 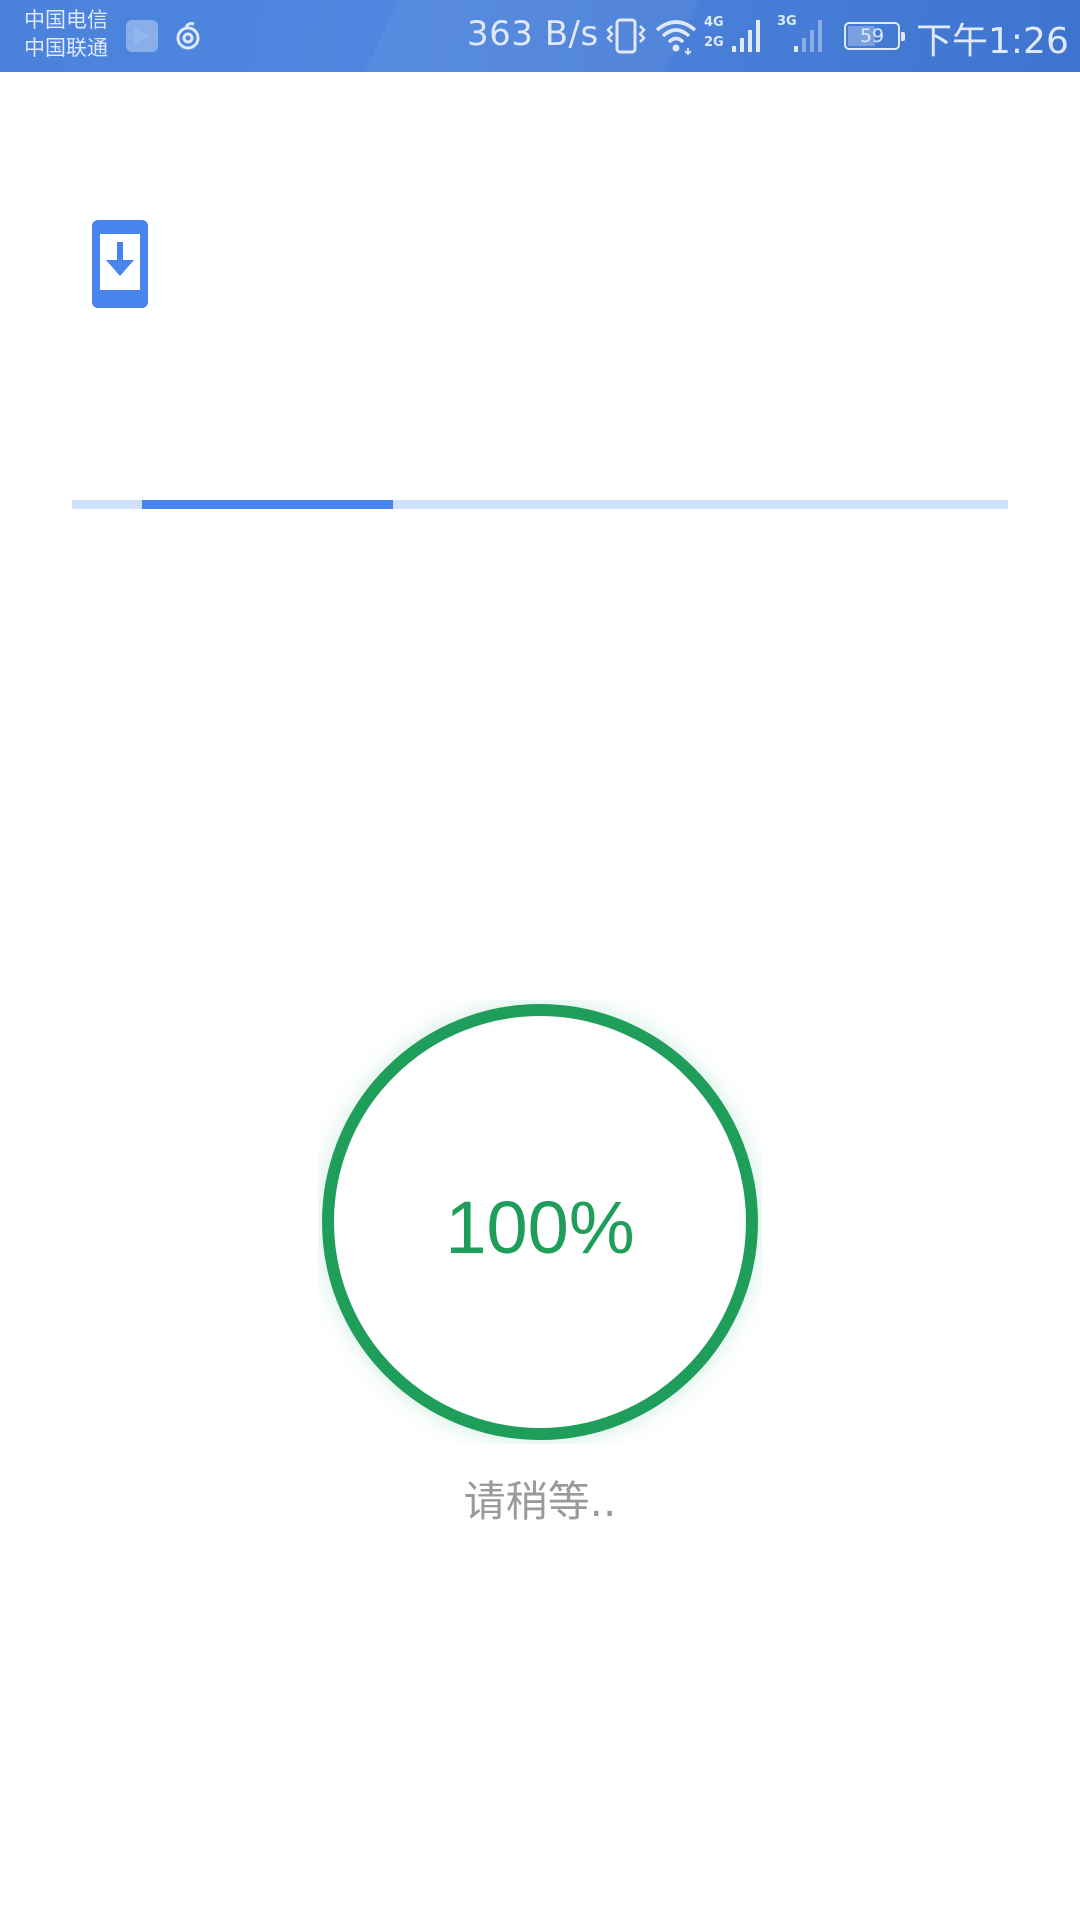 What do you see at coordinates (142, 36) in the screenshot?
I see `play-store-notification-icon` at bounding box center [142, 36].